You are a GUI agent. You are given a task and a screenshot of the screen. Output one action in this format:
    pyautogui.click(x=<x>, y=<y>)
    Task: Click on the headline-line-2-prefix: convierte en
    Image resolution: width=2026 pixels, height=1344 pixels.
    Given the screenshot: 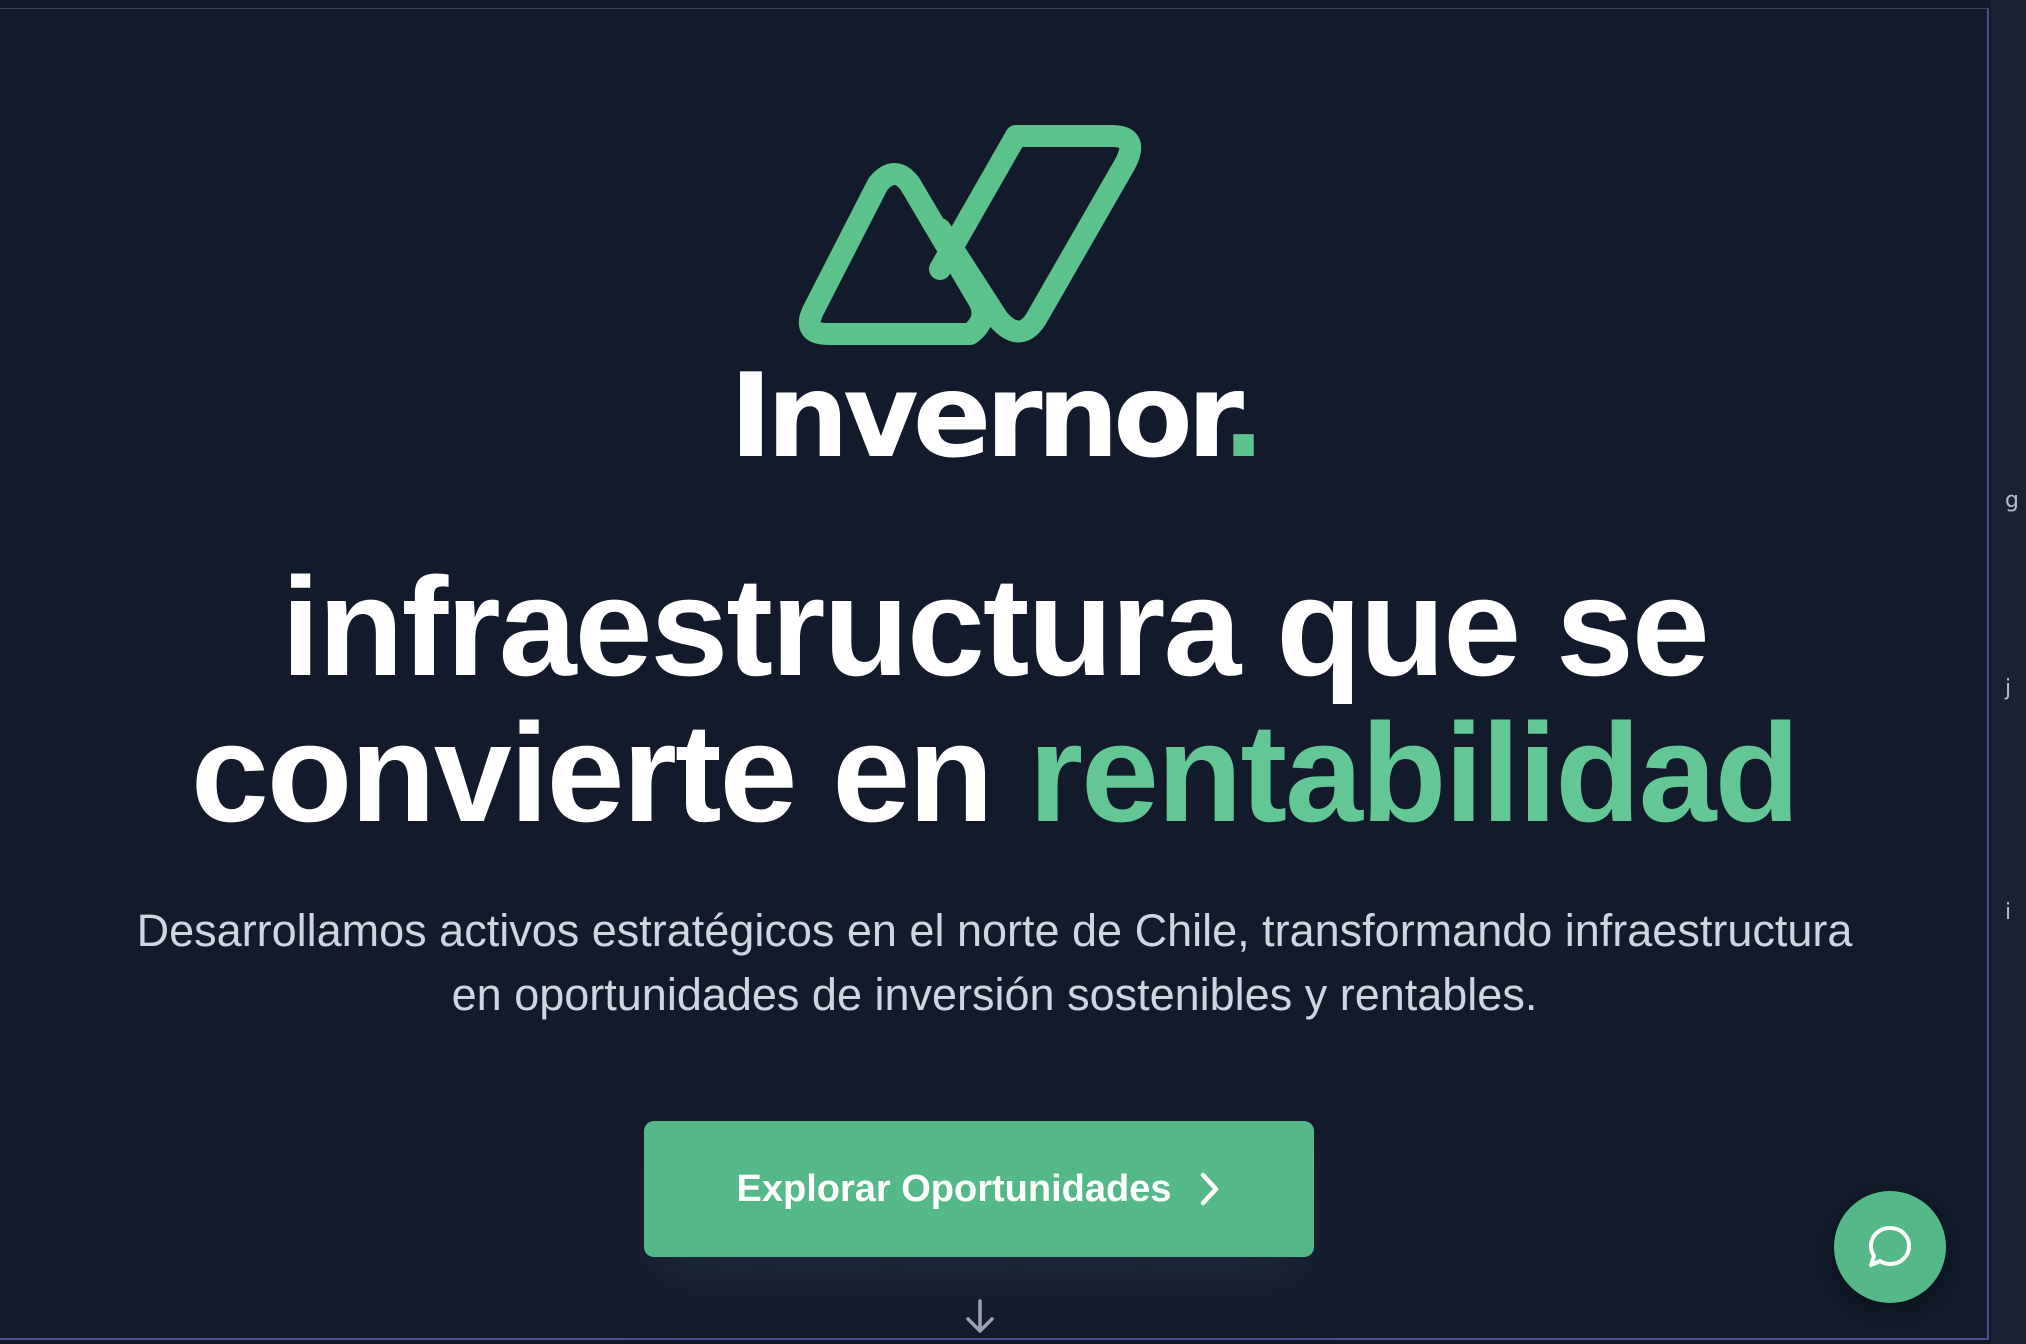 What is the action you would take?
    pyautogui.click(x=609, y=772)
    